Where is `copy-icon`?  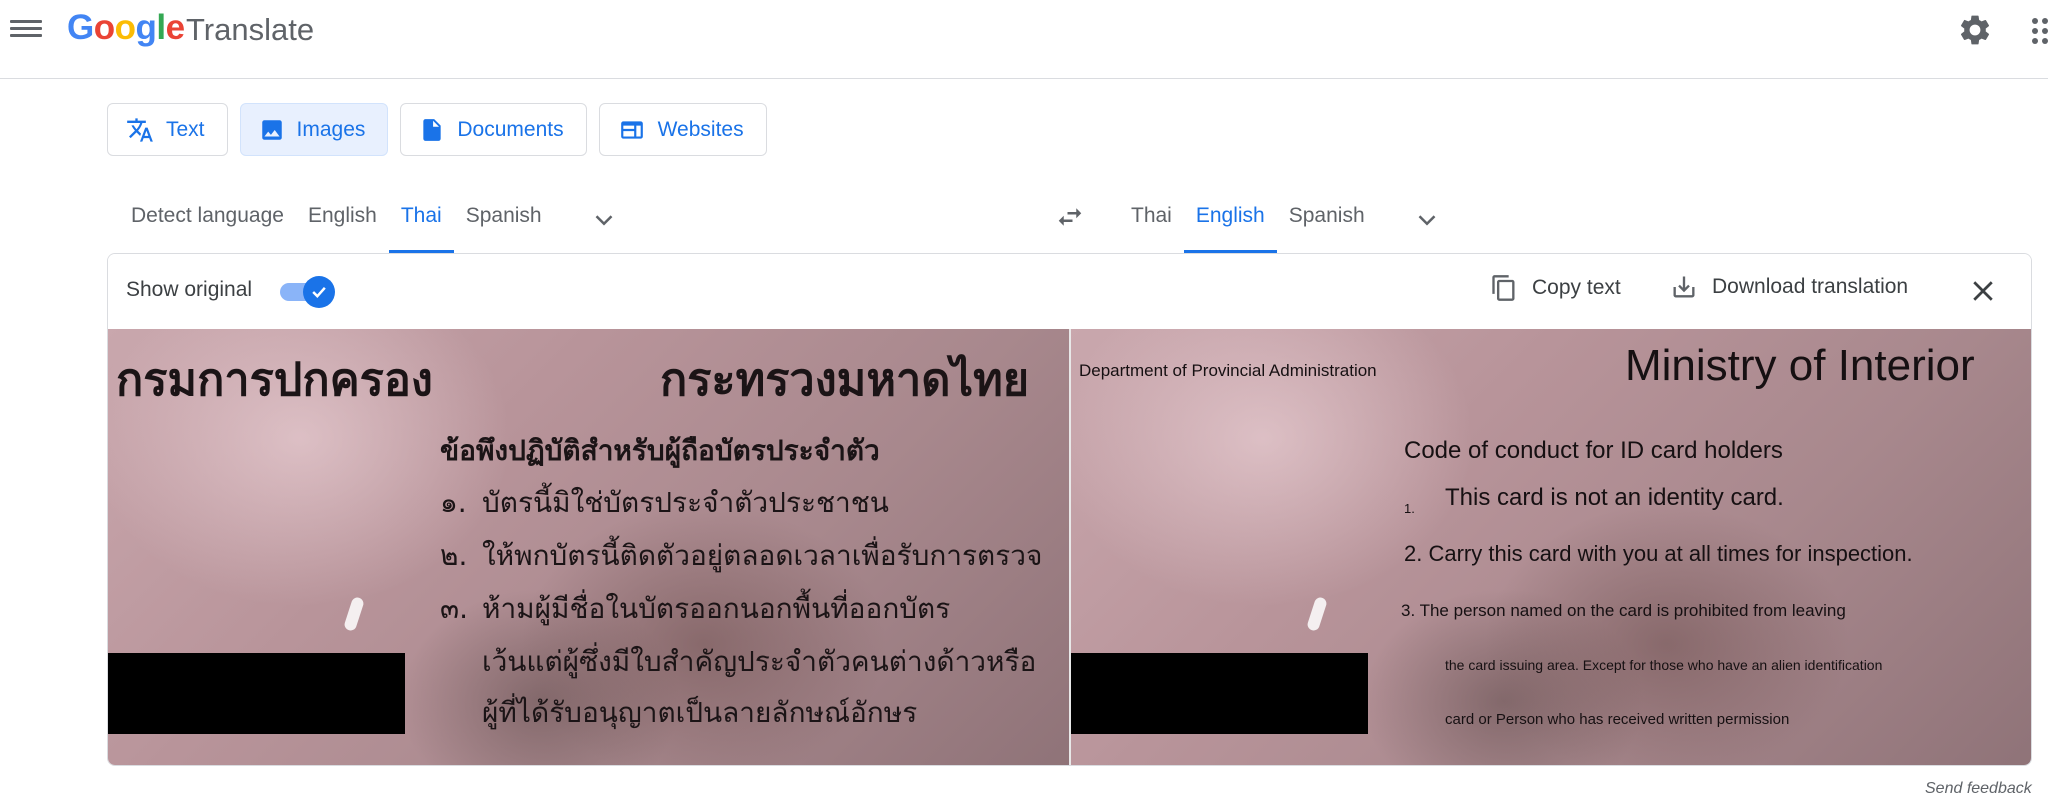 copy-icon is located at coordinates (1503, 288).